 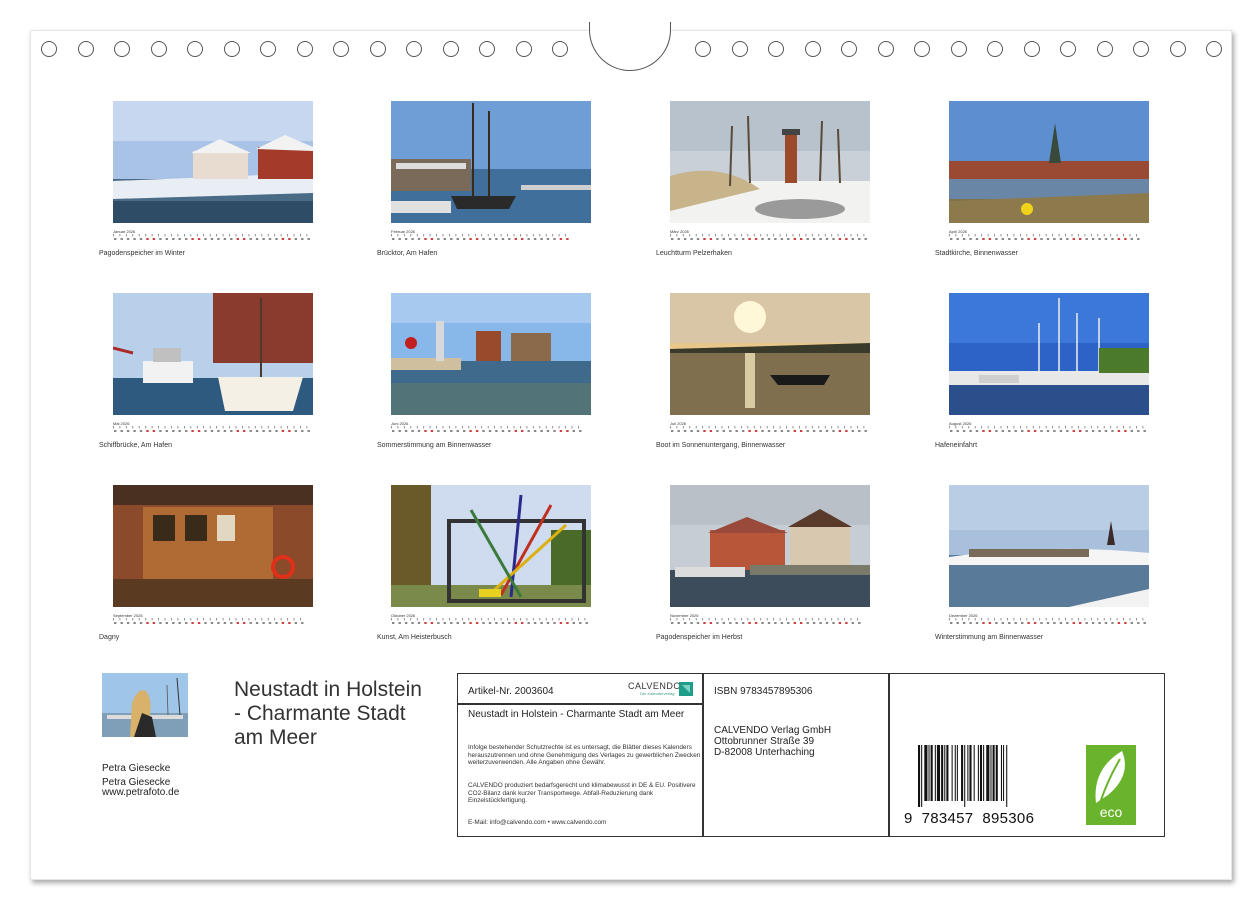 I want to click on month-caption: Leuchtturm Pelzerhaken, so click(x=694, y=253).